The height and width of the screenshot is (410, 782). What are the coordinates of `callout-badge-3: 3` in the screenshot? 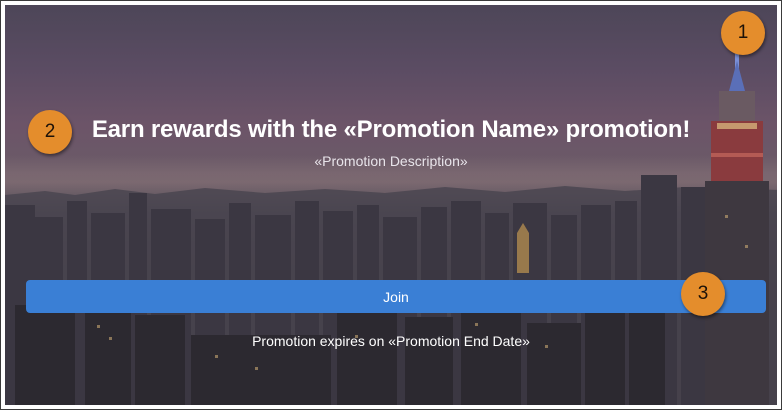 It's located at (703, 294).